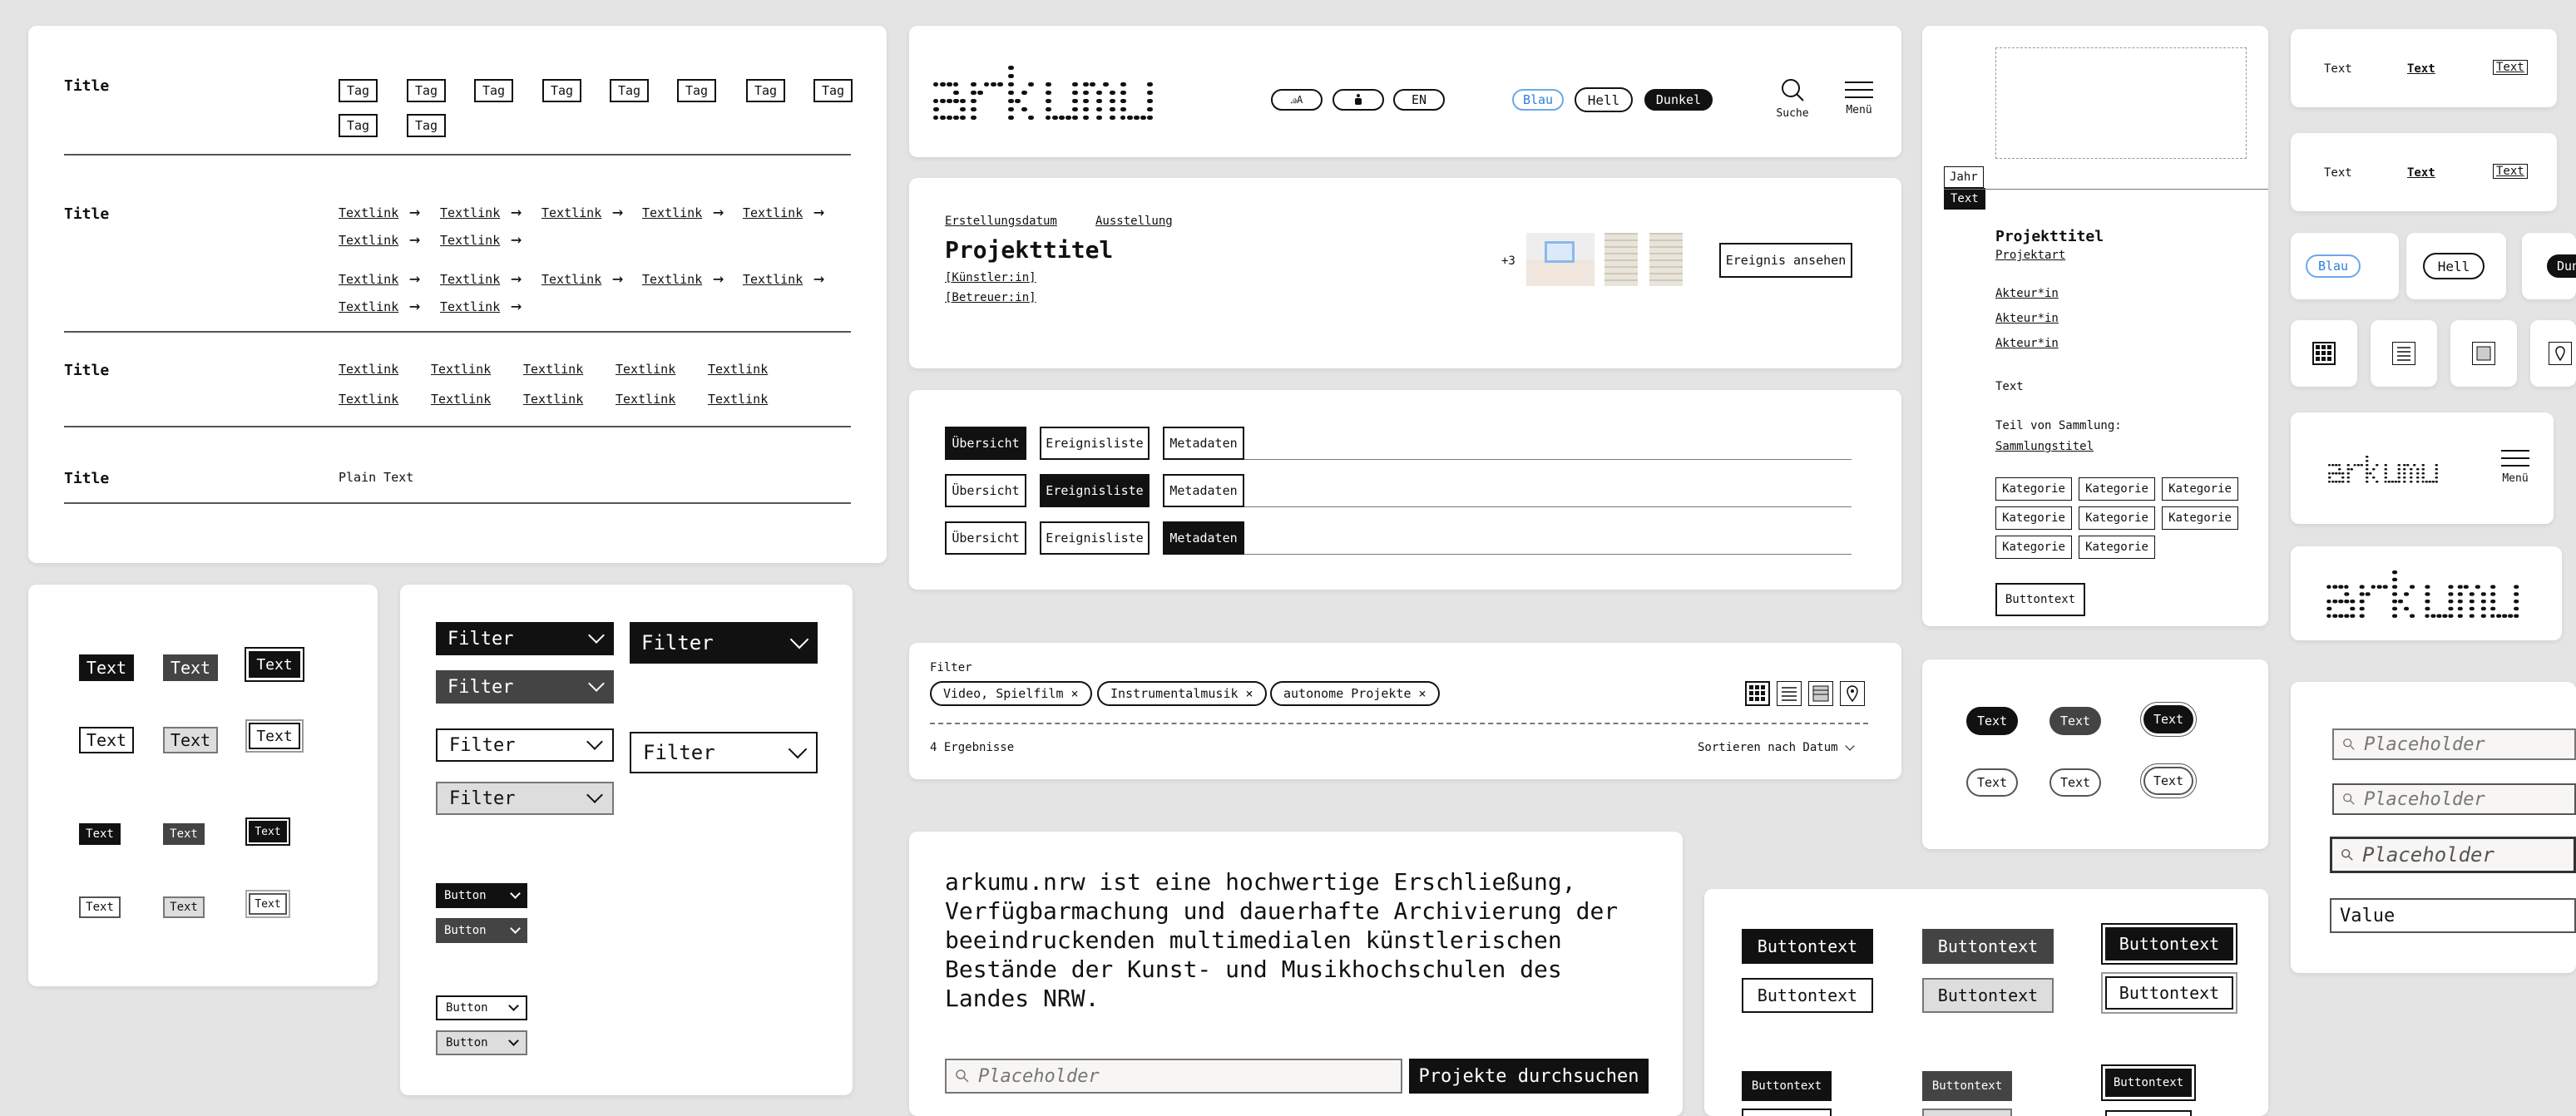 The image size is (2576, 1116). What do you see at coordinates (100, 834) in the screenshot?
I see `text-label-dark-small: Text` at bounding box center [100, 834].